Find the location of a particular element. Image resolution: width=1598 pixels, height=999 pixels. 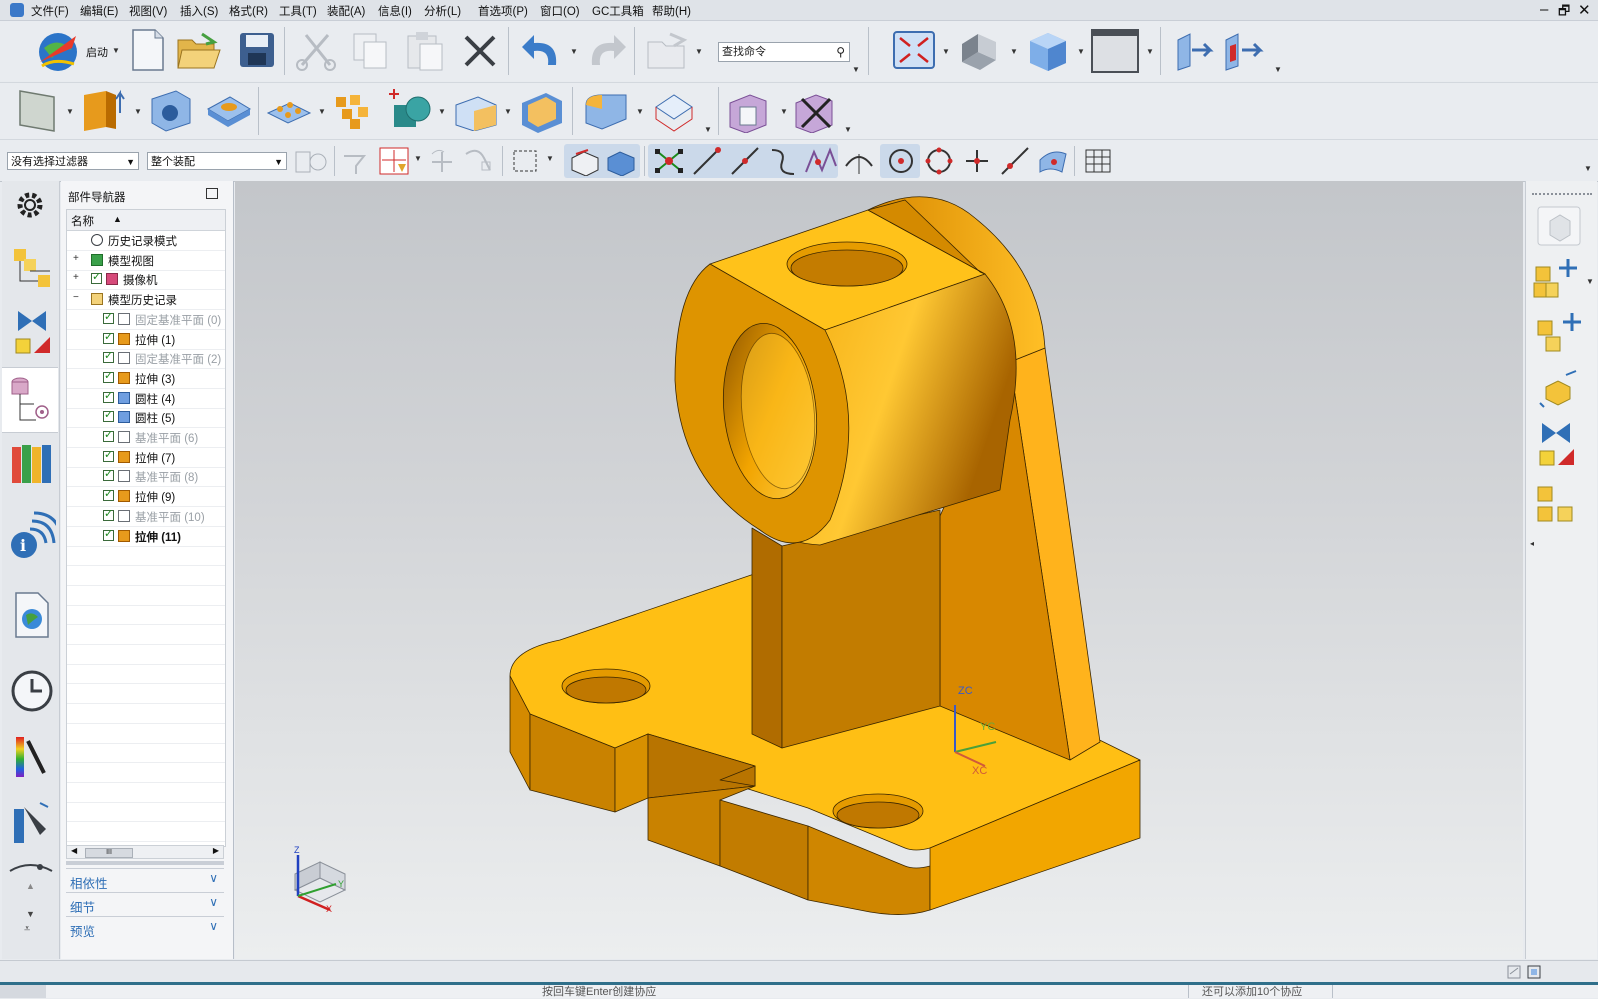

redo-icon is located at coordinates (607, 51).